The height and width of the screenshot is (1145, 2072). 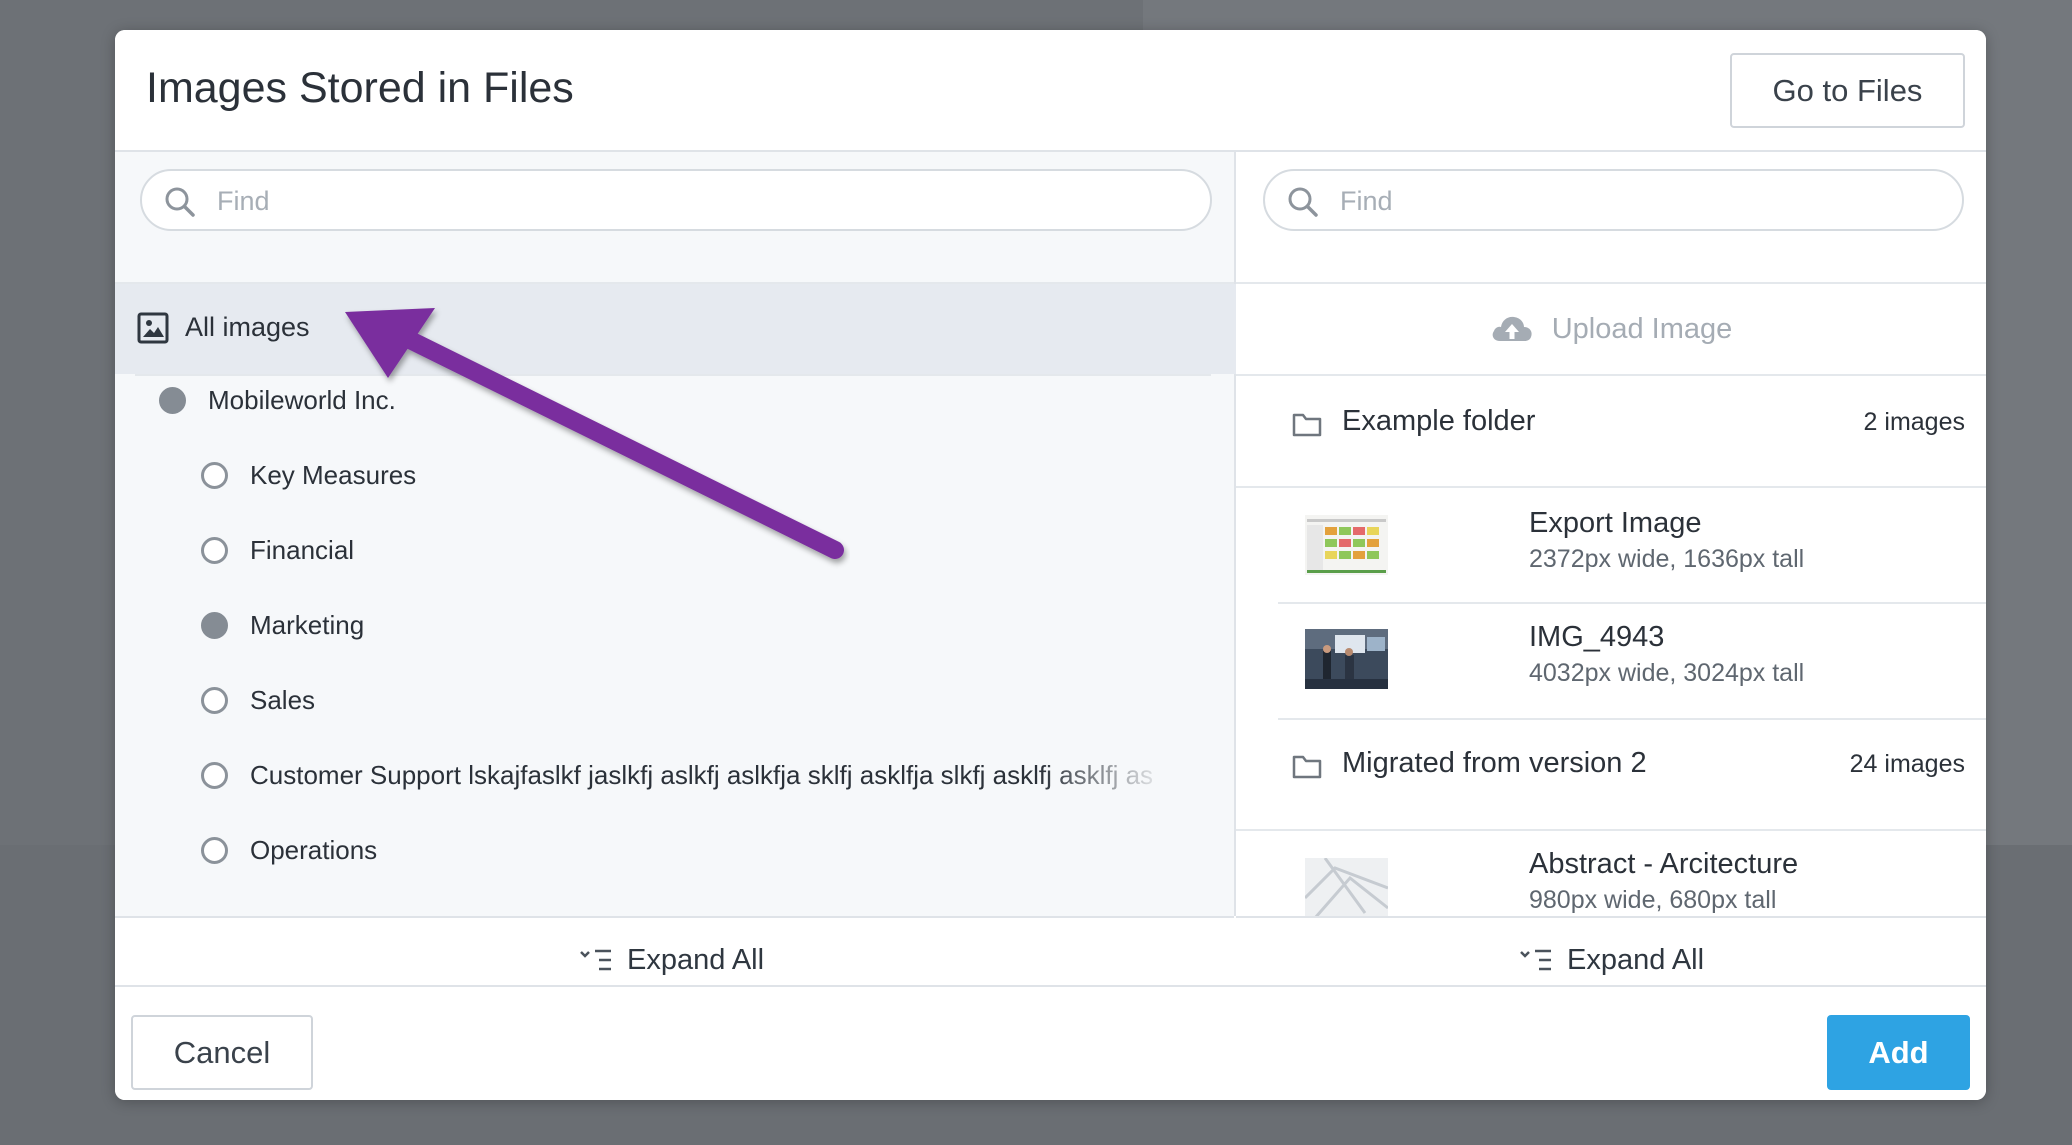 I want to click on right-expand-all-button: Expand All, so click(x=1611, y=960).